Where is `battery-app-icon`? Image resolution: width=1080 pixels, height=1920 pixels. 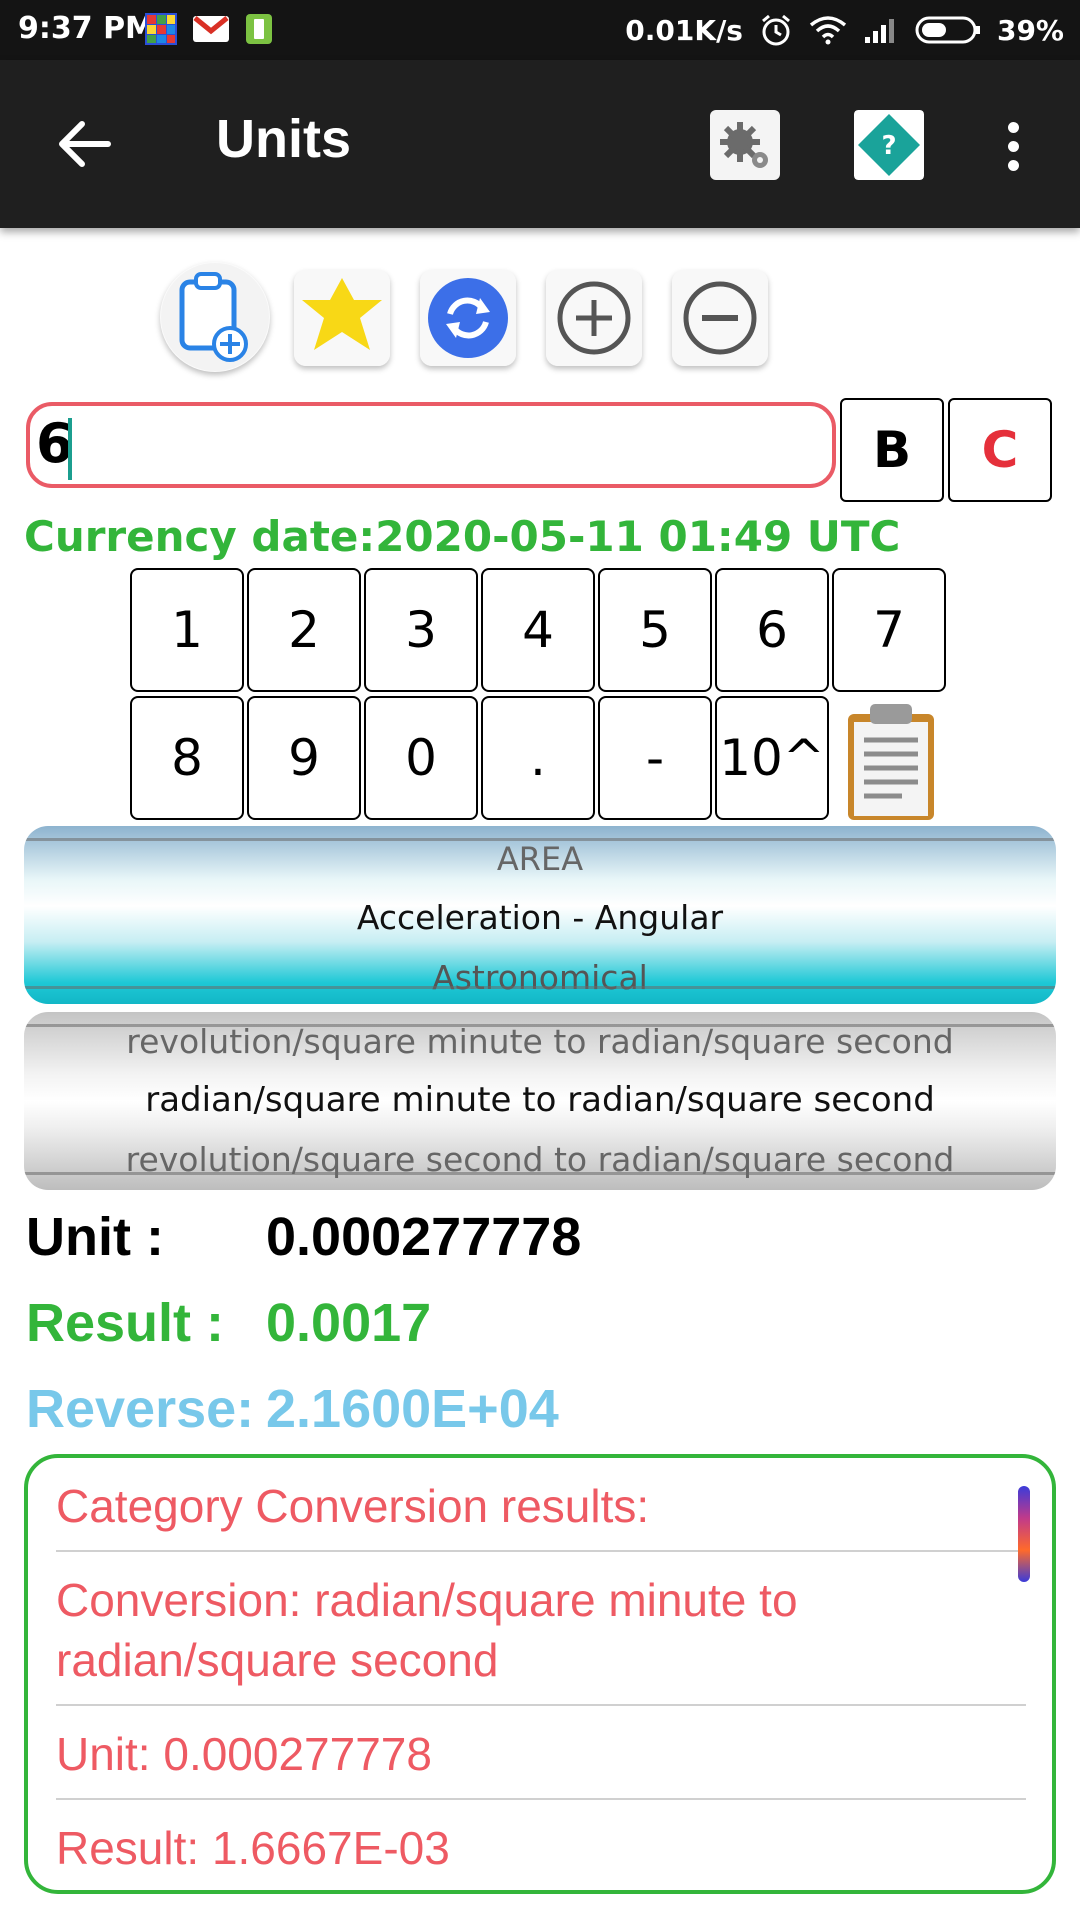
battery-app-icon is located at coordinates (259, 29).